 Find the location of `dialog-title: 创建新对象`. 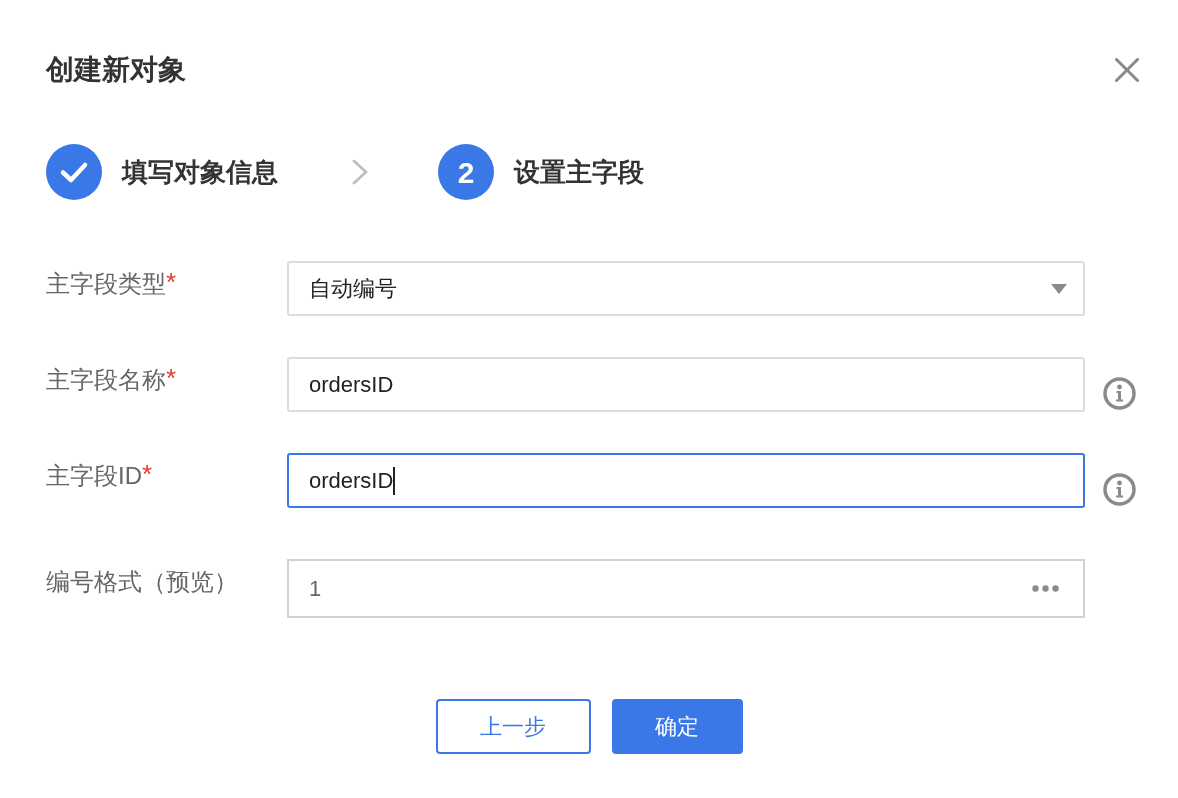

dialog-title: 创建新对象 is located at coordinates (116, 70).